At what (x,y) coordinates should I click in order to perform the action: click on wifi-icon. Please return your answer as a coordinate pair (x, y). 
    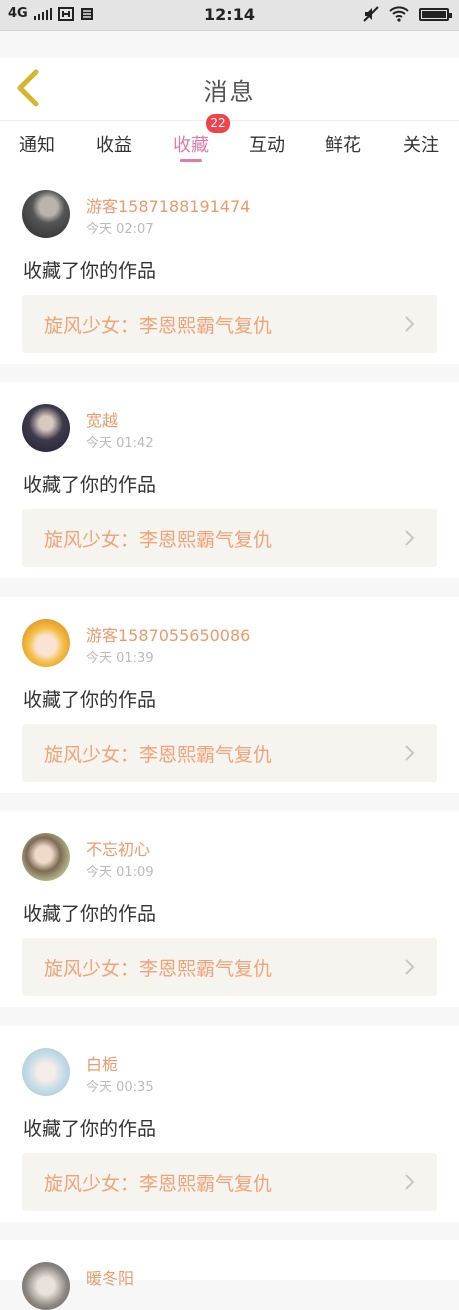
    Looking at the image, I should click on (399, 14).